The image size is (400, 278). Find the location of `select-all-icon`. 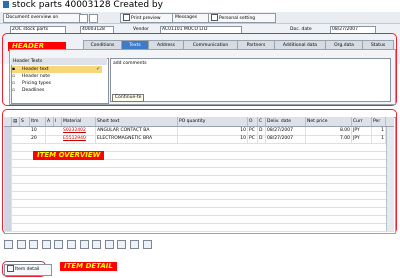

select-all-icon is located at coordinates (59, 244).